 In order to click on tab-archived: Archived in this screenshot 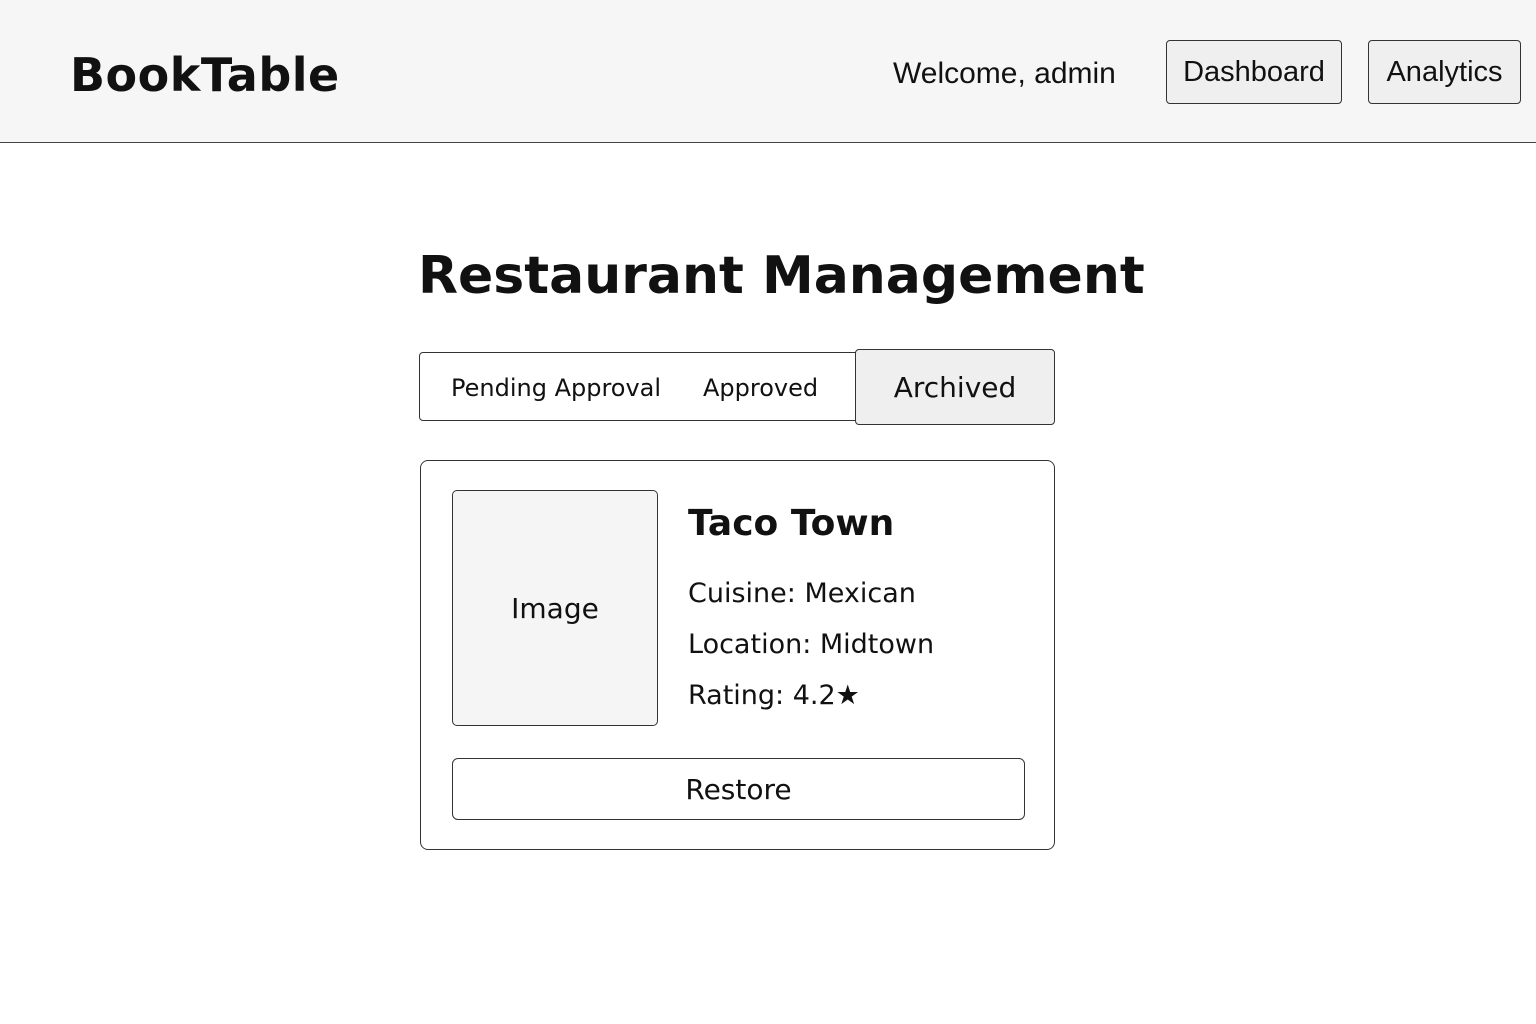, I will do `click(955, 387)`.